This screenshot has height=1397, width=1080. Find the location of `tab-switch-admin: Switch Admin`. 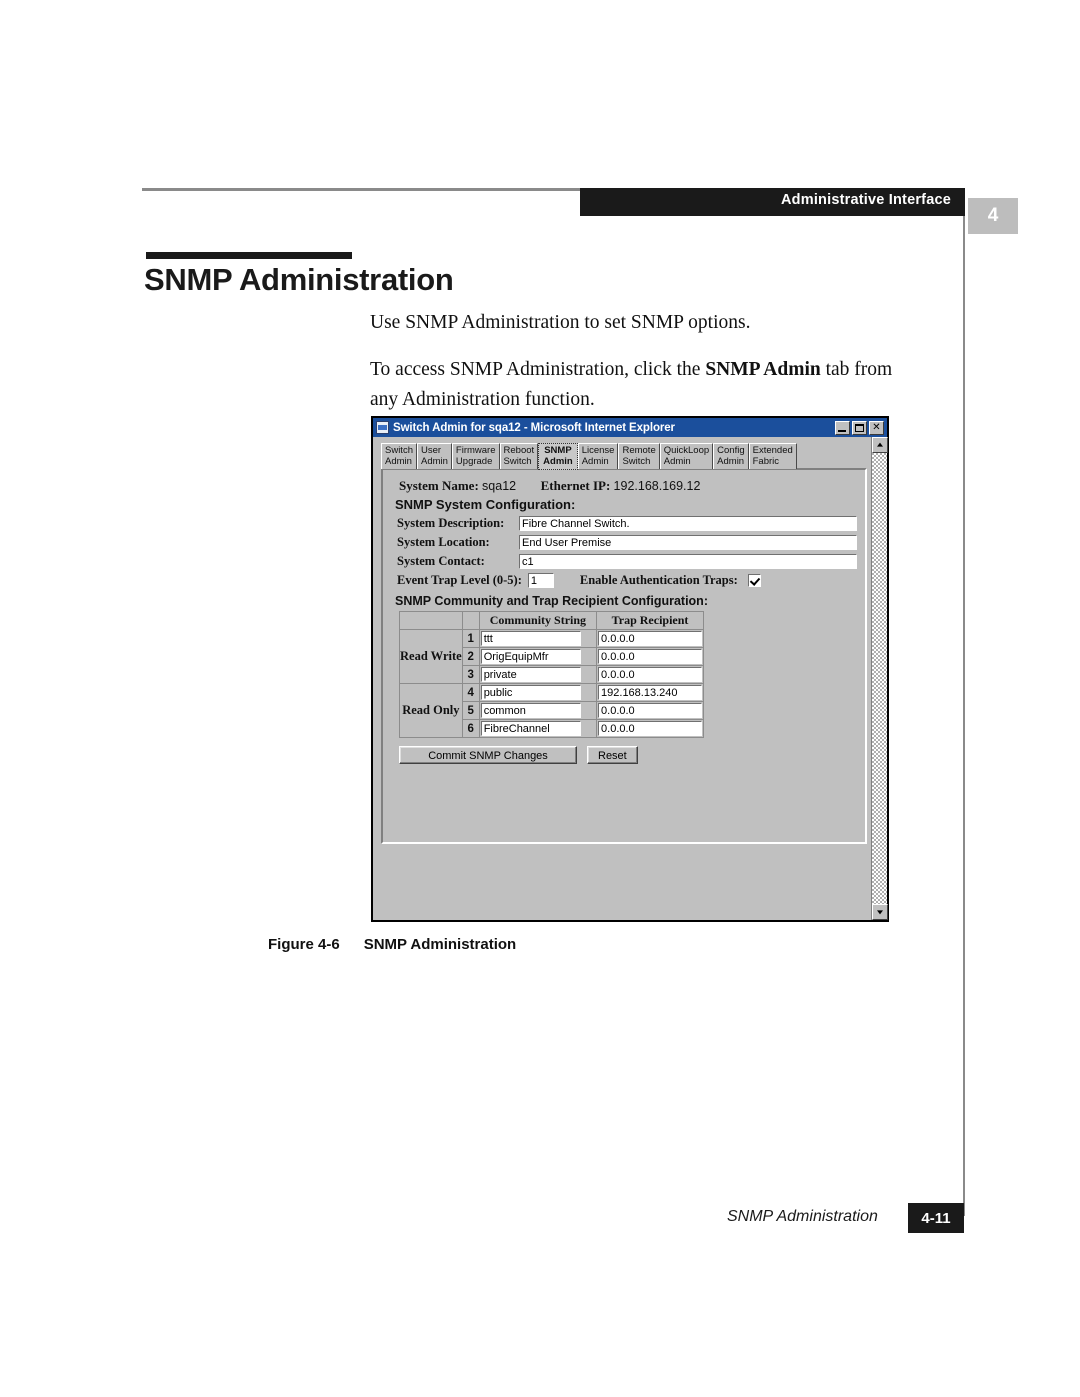

tab-switch-admin: Switch Admin is located at coordinates (399, 456).